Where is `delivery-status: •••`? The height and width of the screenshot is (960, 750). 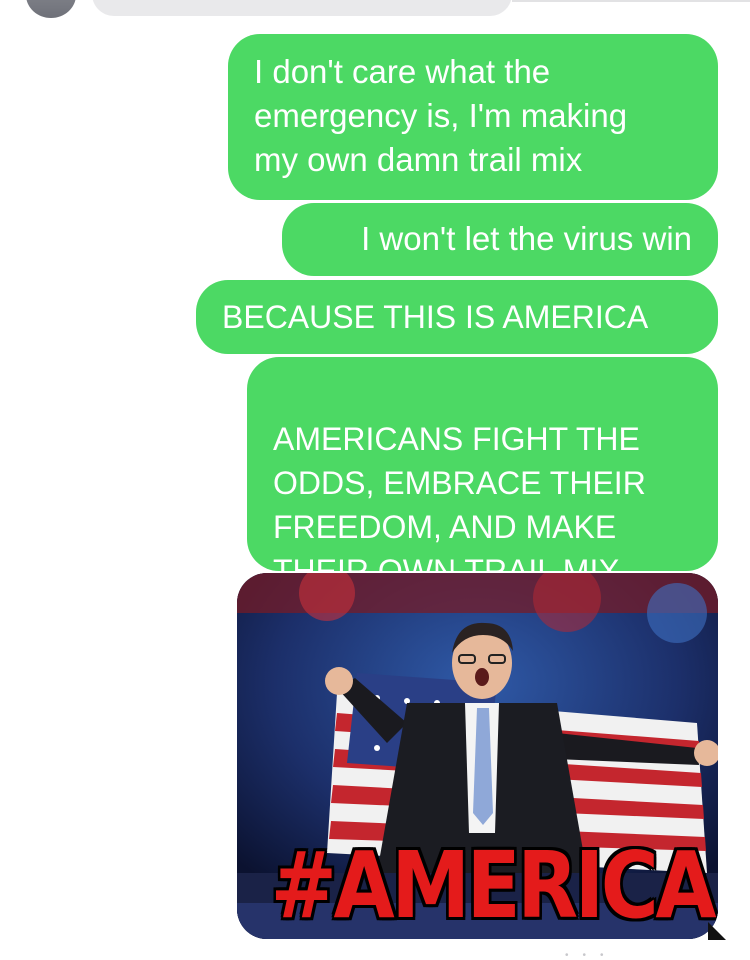
delivery-status: ••• is located at coordinates (591, 955).